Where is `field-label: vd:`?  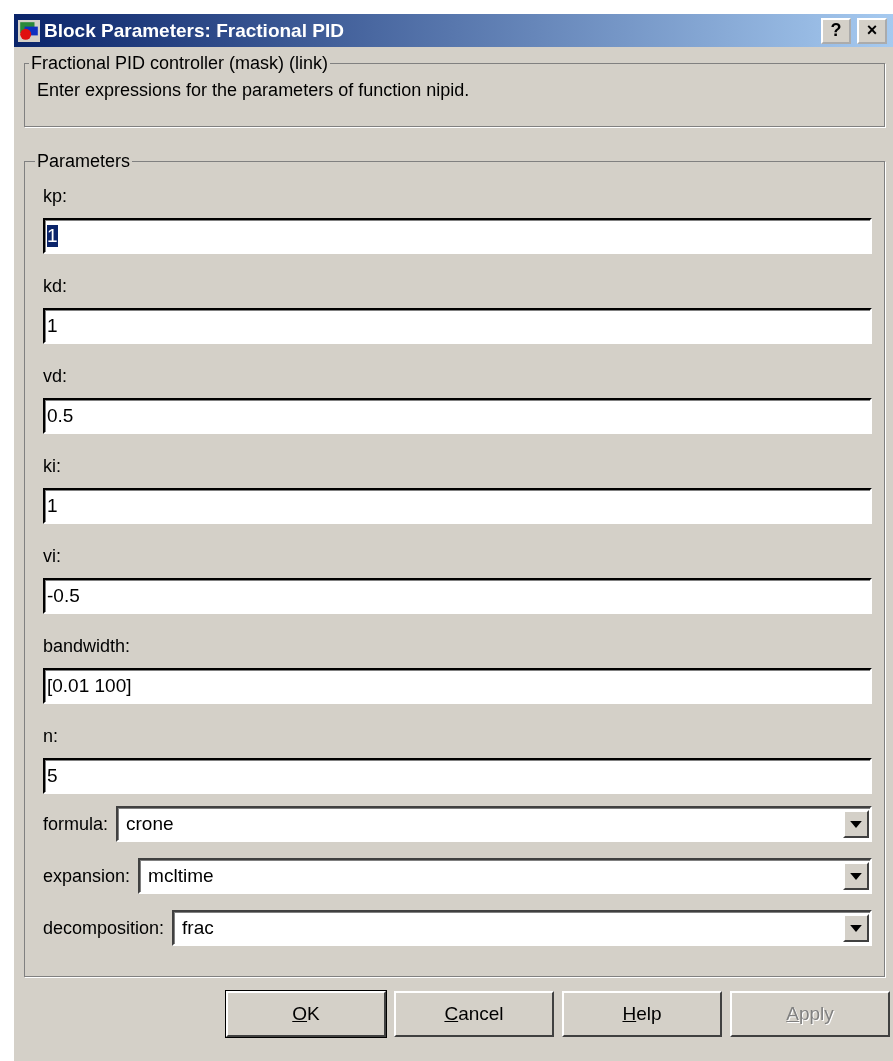
field-label: vd: is located at coordinates (55, 376).